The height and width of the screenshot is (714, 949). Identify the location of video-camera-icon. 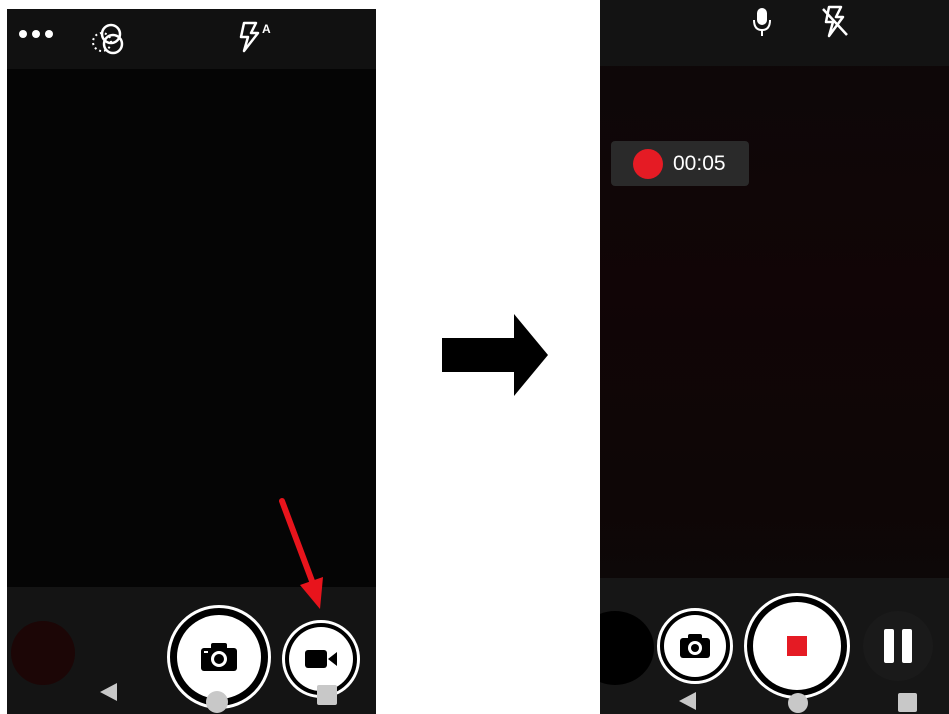
(321, 659).